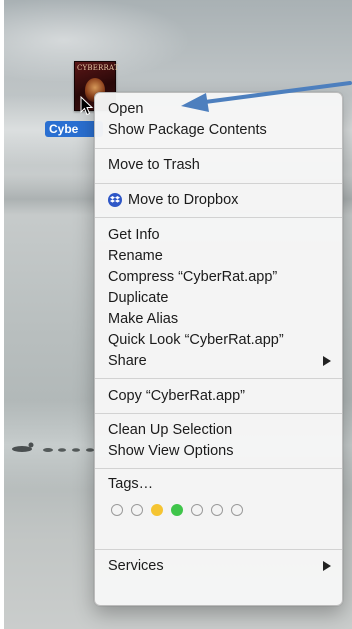 This screenshot has height=629, width=352. Describe the element at coordinates (218, 235) in the screenshot. I see `menu-item-get-info: Get Info` at that location.